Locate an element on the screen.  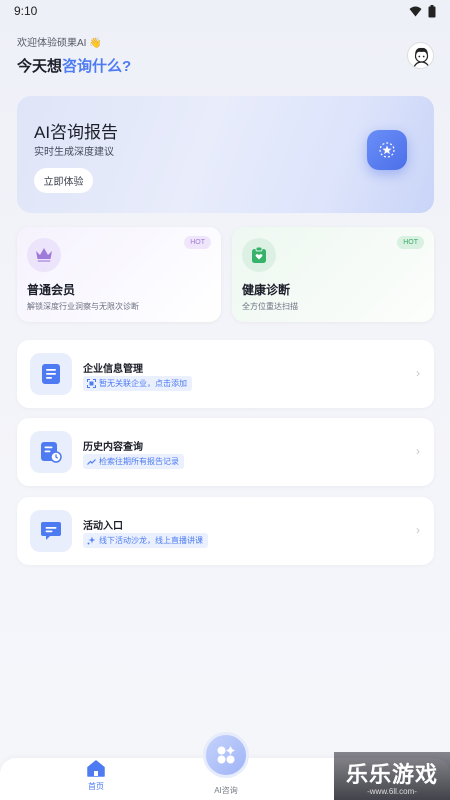
home-icon is located at coordinates (96, 768).